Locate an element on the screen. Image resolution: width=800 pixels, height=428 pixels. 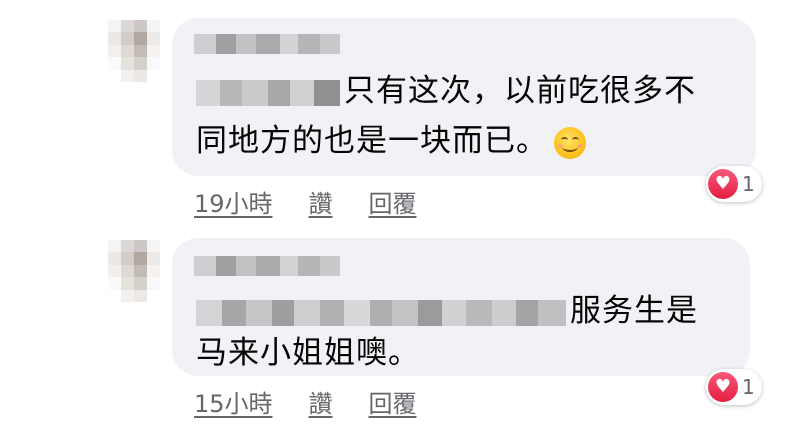
comment-text-line: 同地方的也是一块而已。 is located at coordinates (391, 141).